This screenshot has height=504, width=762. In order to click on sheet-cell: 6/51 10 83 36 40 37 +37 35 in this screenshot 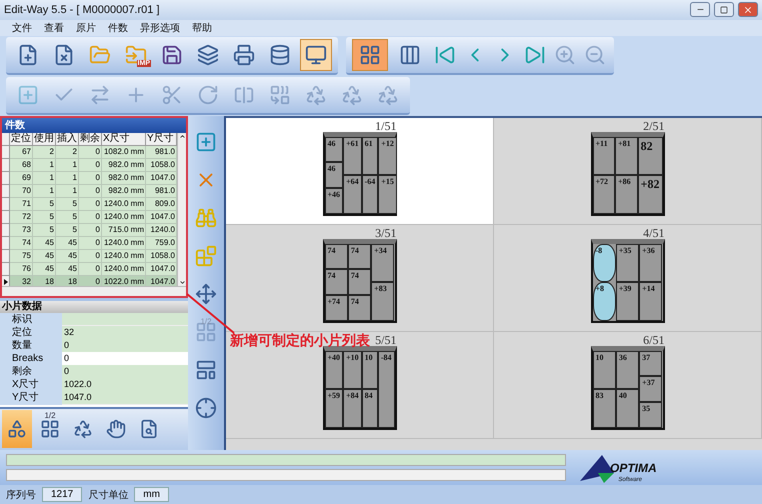, I will do `click(628, 385)`.